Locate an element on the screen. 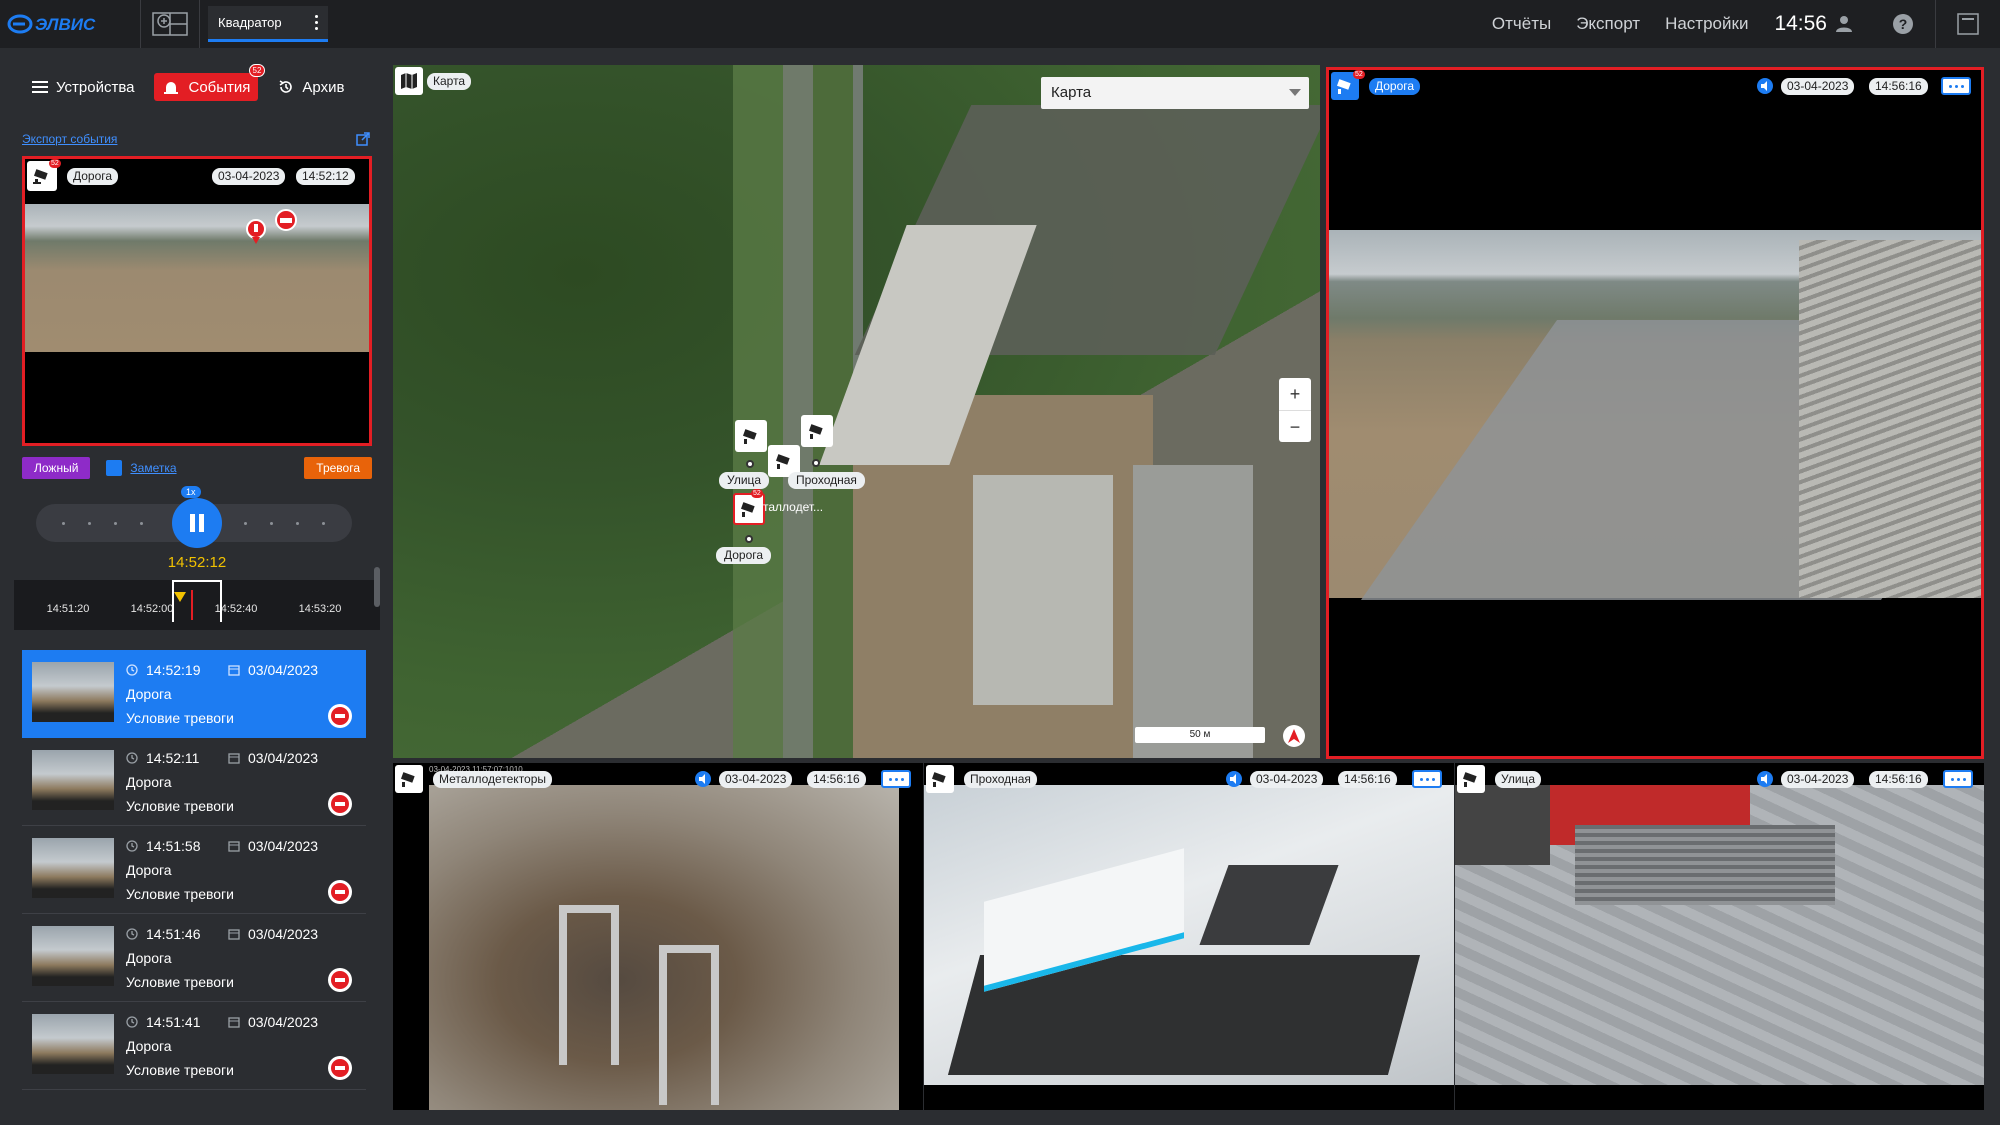 This screenshot has height=1125, width=2000. window-toggle-button is located at coordinates (1968, 24).